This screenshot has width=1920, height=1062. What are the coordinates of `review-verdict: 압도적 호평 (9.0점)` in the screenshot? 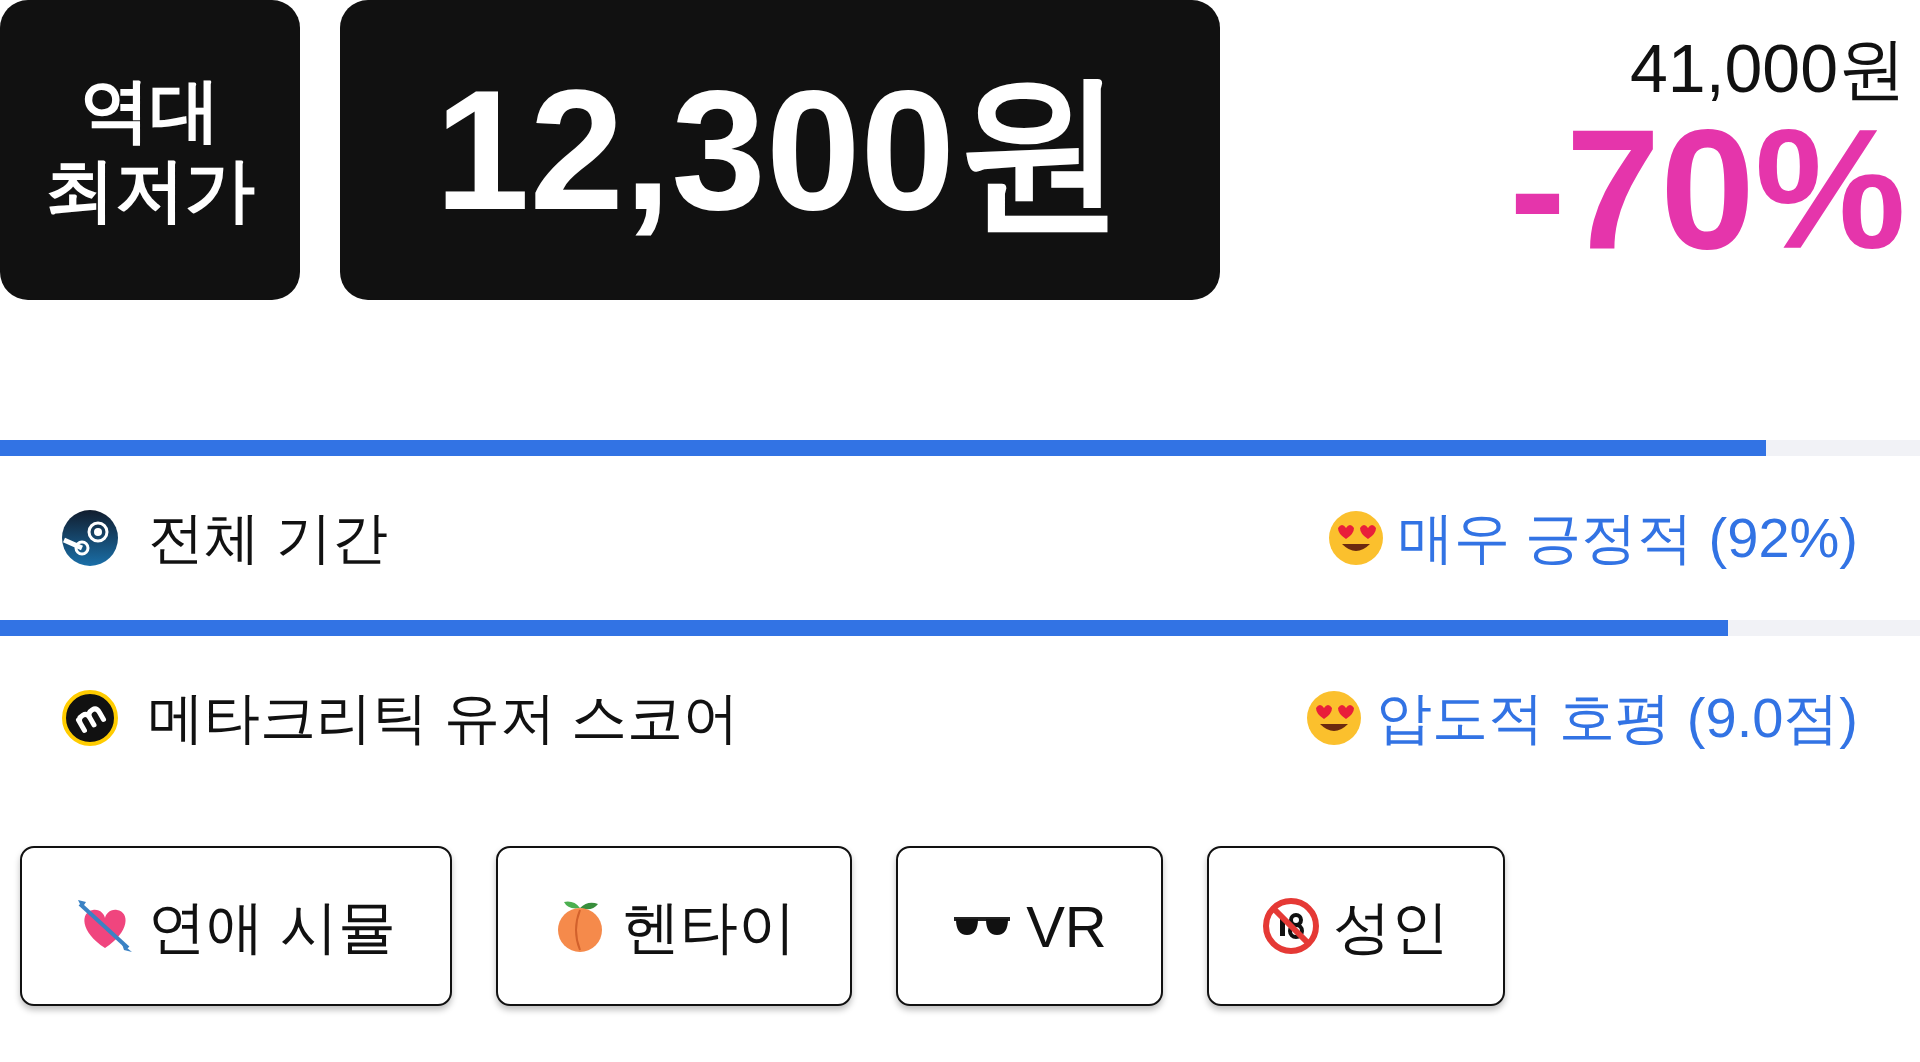 It's located at (1616, 718).